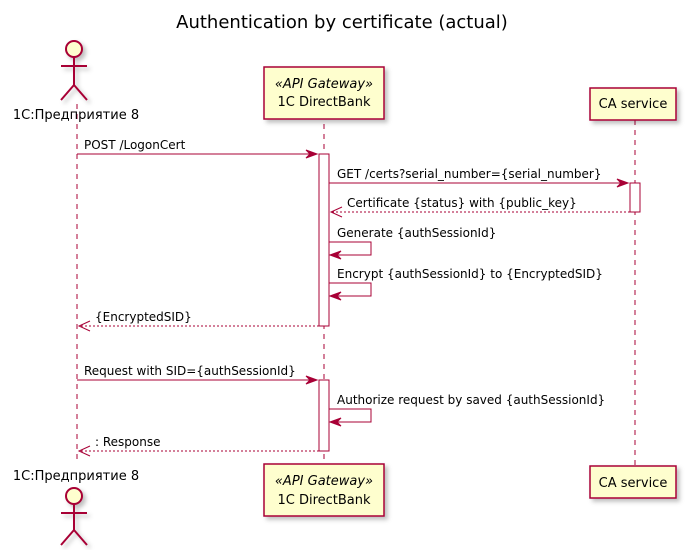 This screenshot has width=688, height=550. Describe the element at coordinates (324, 84) in the screenshot. I see `participant-gateway-top-stereotype: «API Gateway»` at that location.